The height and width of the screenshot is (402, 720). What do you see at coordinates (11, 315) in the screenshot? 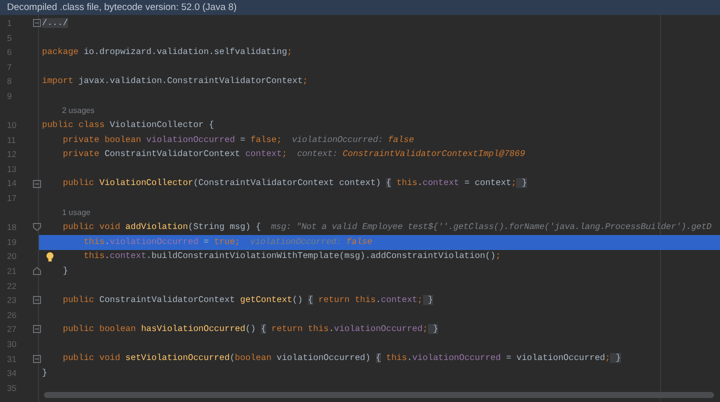
I see `line-number: 26` at bounding box center [11, 315].